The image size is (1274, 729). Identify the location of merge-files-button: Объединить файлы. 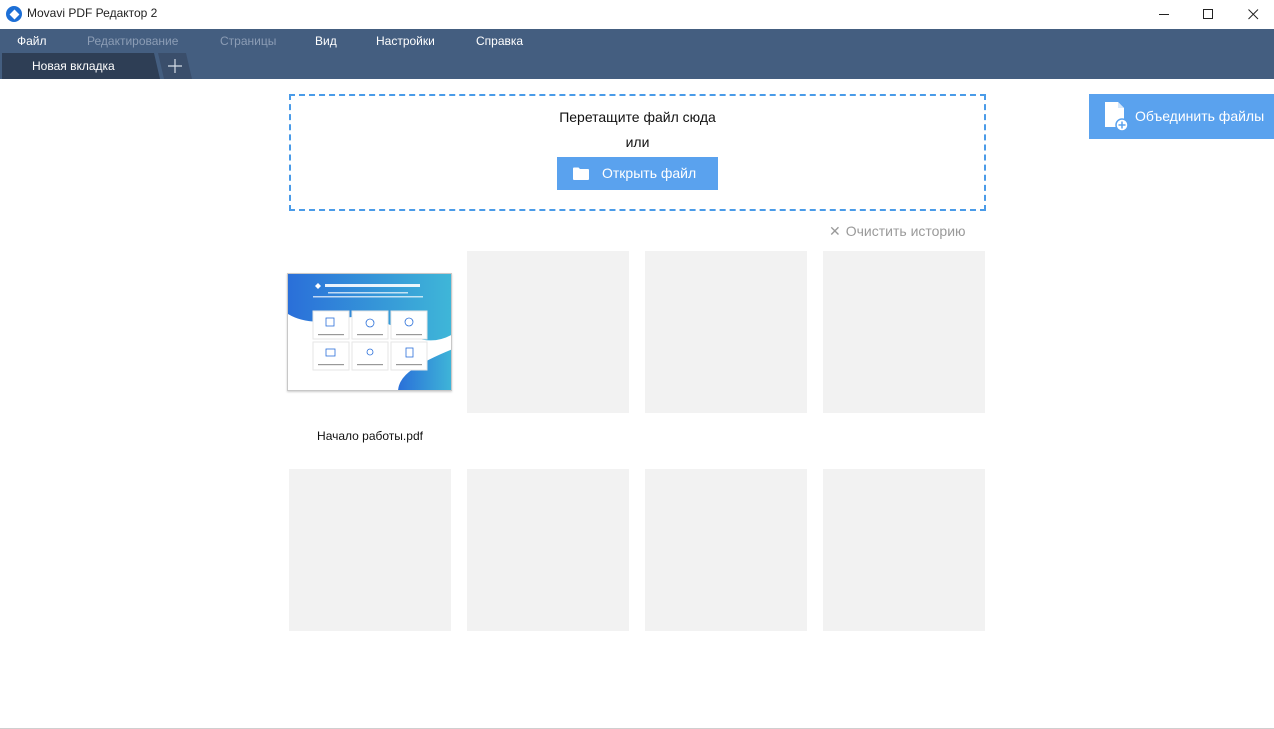
(1181, 116).